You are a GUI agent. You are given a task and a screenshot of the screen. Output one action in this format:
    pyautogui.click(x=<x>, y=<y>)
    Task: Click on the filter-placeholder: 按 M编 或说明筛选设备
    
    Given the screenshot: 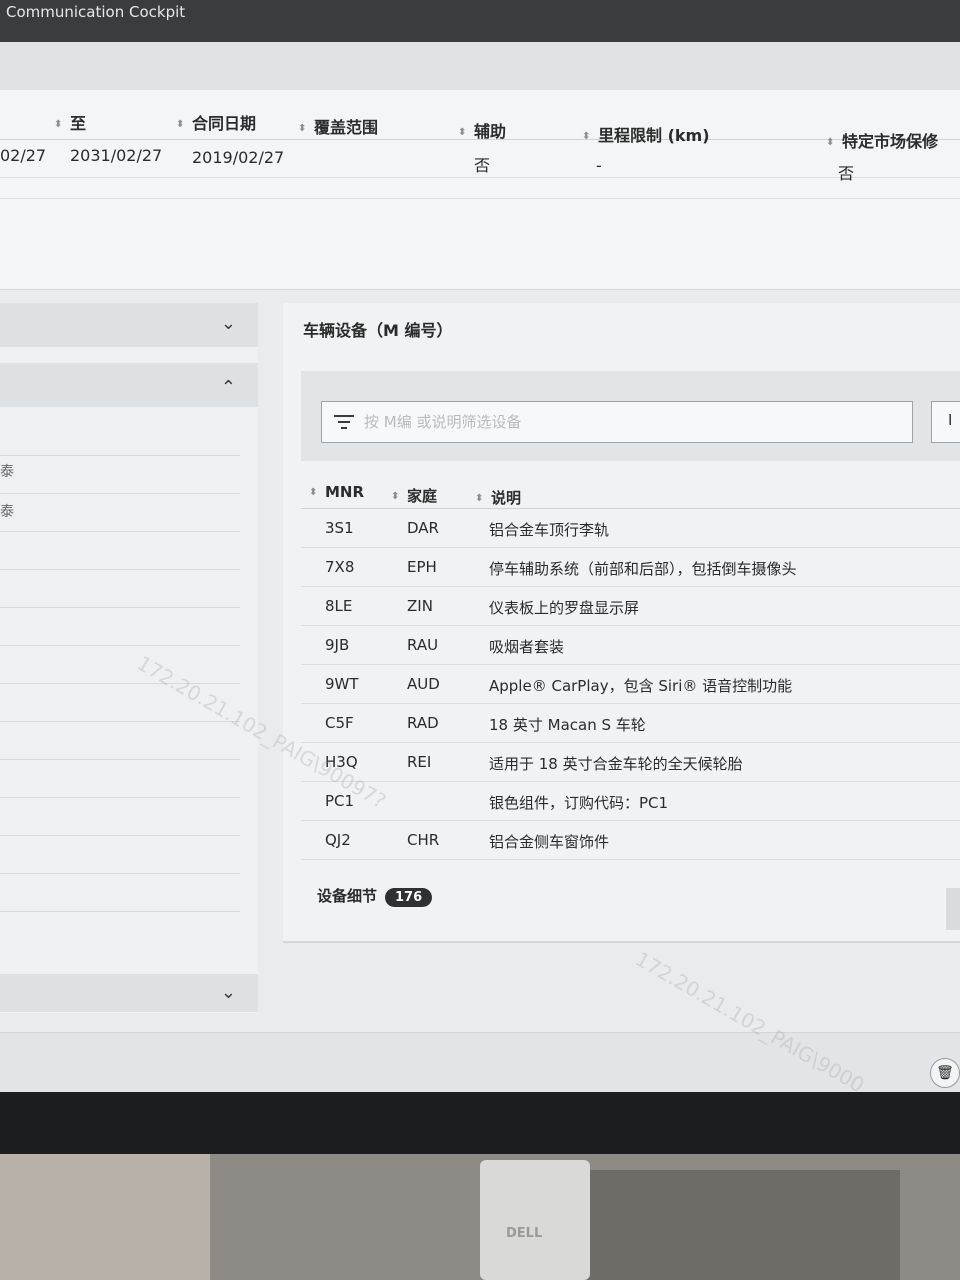 What is the action you would take?
    pyautogui.click(x=443, y=422)
    